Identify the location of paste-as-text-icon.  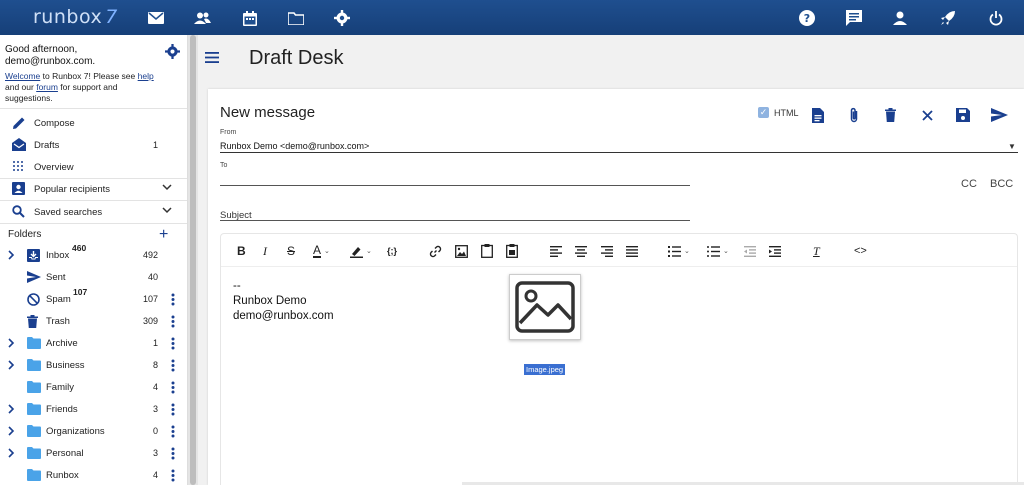
(512, 251).